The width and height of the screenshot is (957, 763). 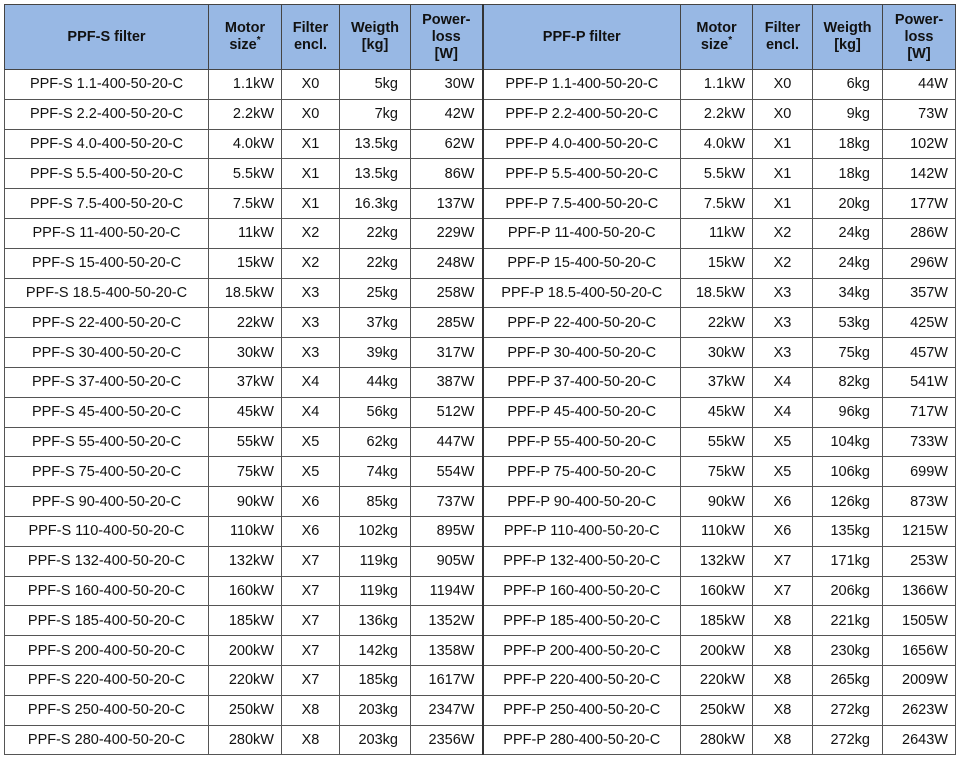 I want to click on s-filter-encl-cell: X4, so click(x=310, y=382).